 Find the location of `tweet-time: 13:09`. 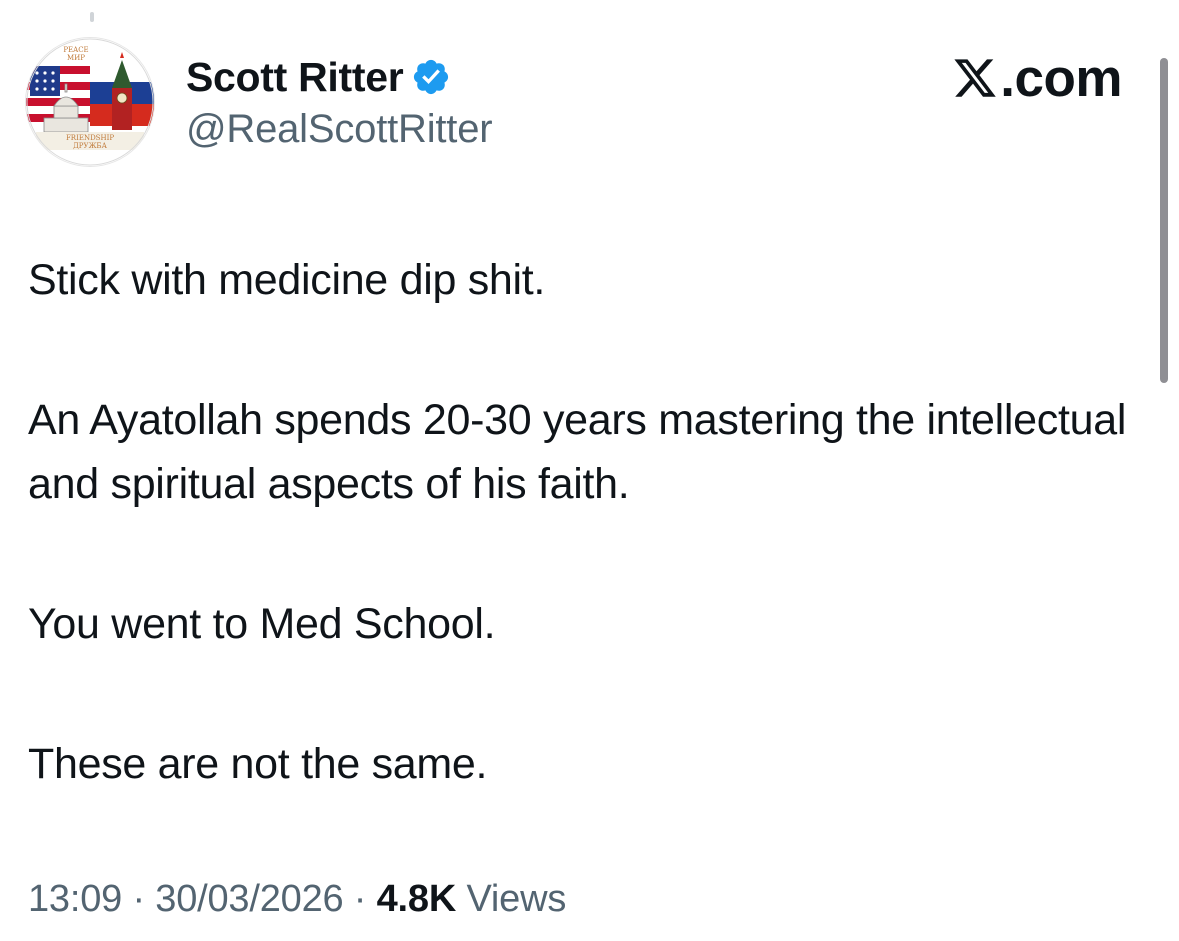

tweet-time: 13:09 is located at coordinates (75, 899).